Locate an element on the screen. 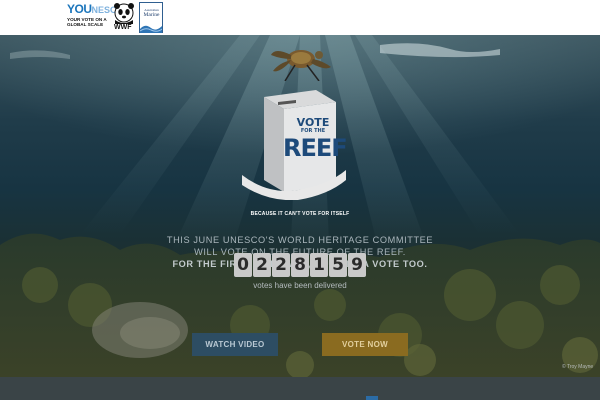 This screenshot has width=600, height=400. younesco-logo: YOUNESCO YOUR VOTE ON A GLOBAL SCALE is located at coordinates (95, 17).